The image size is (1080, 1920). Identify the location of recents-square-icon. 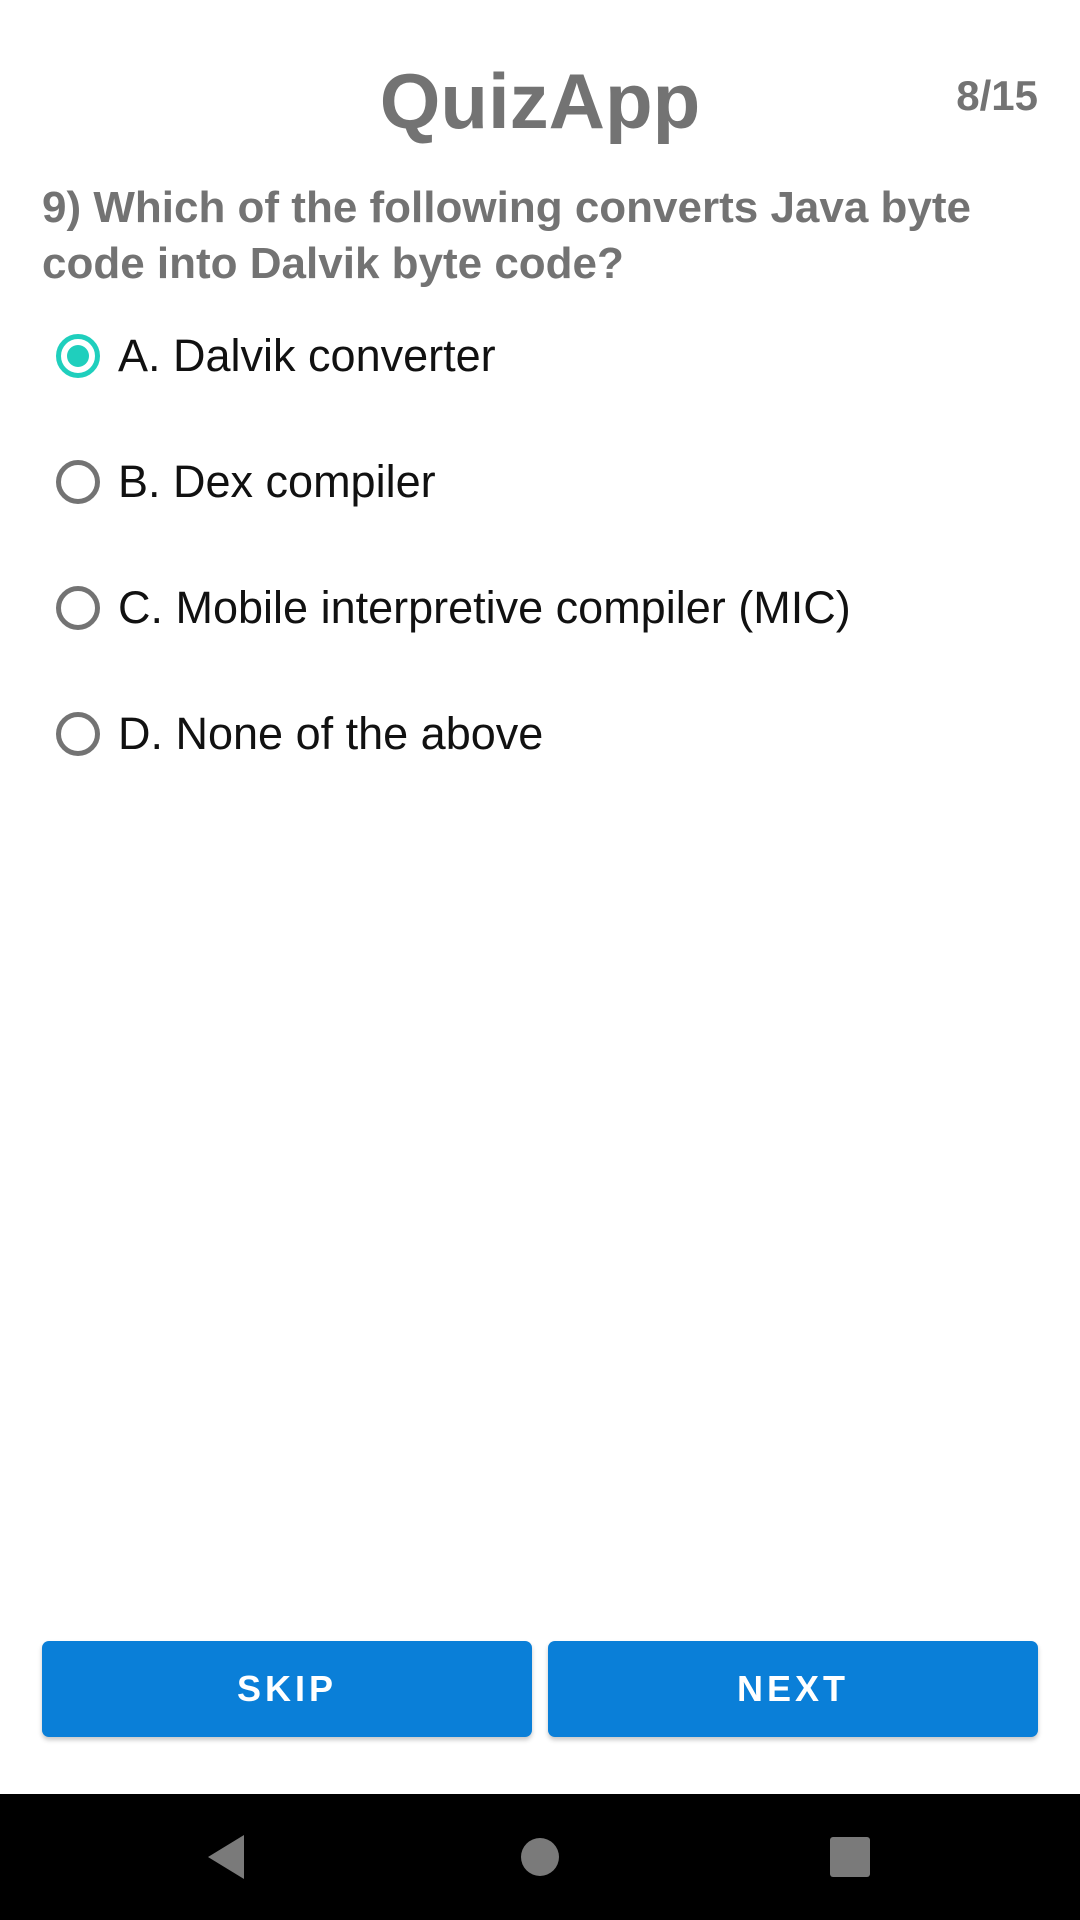
(850, 1857).